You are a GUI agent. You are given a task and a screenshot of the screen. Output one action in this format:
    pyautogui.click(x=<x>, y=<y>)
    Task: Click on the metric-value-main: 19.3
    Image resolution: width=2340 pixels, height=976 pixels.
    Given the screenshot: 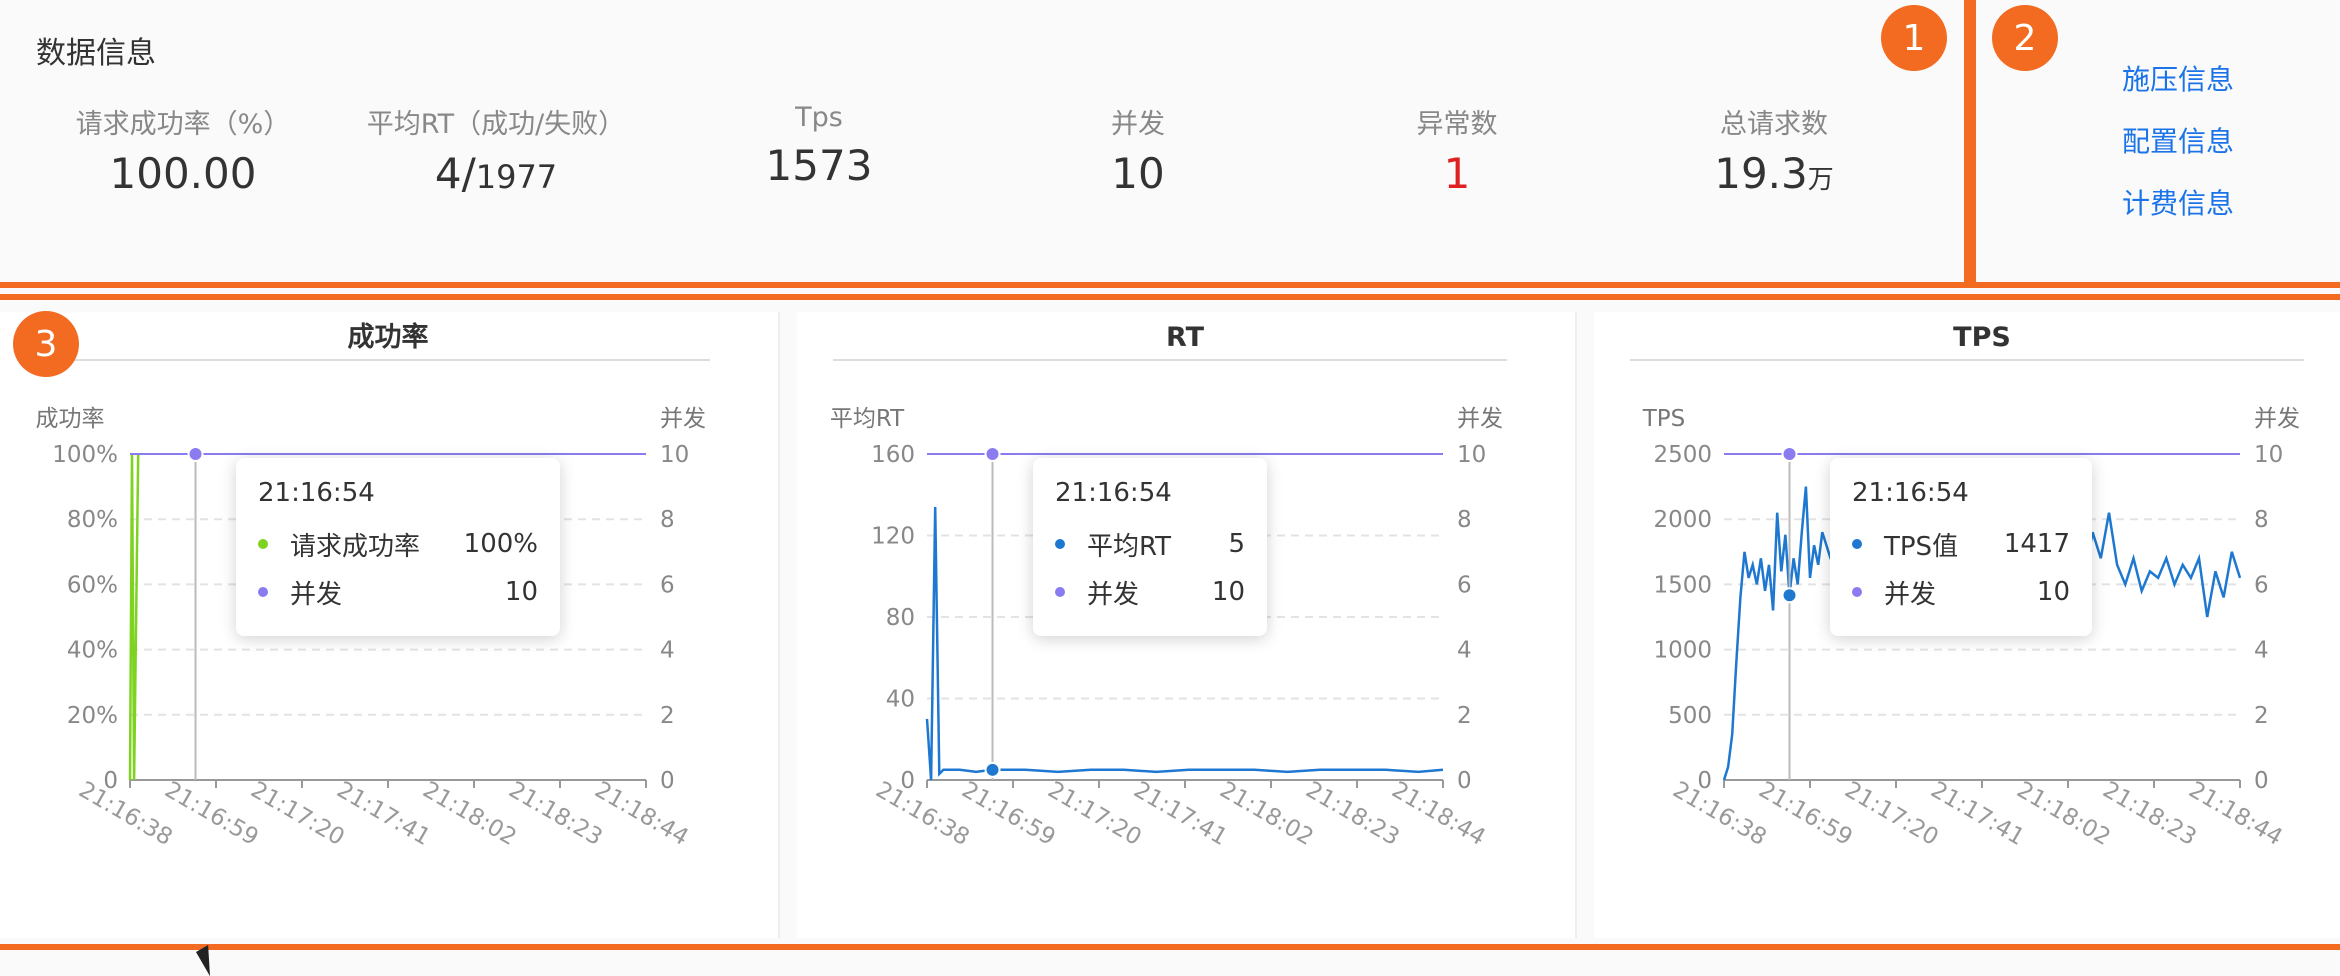 What is the action you would take?
    pyautogui.click(x=1761, y=173)
    